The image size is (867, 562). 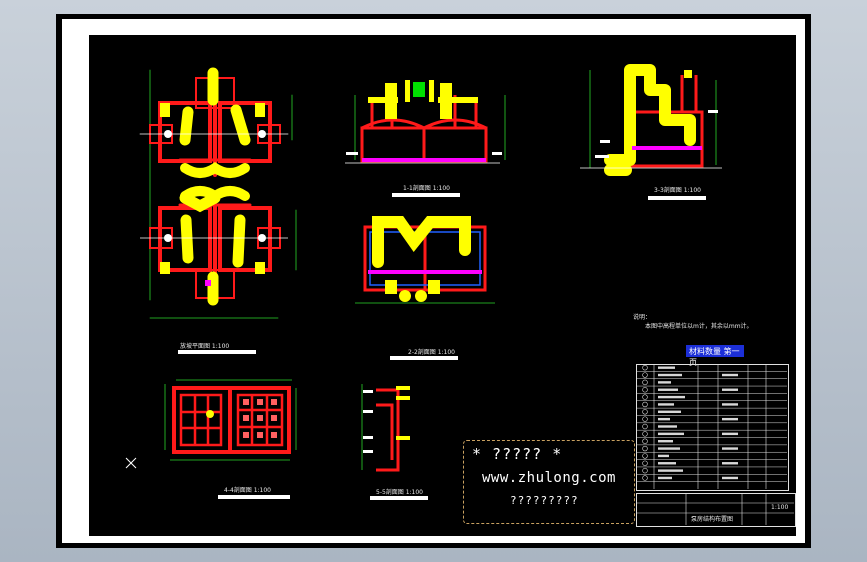 I want to click on title-block-name: 泵房结构布置图, so click(x=712, y=519).